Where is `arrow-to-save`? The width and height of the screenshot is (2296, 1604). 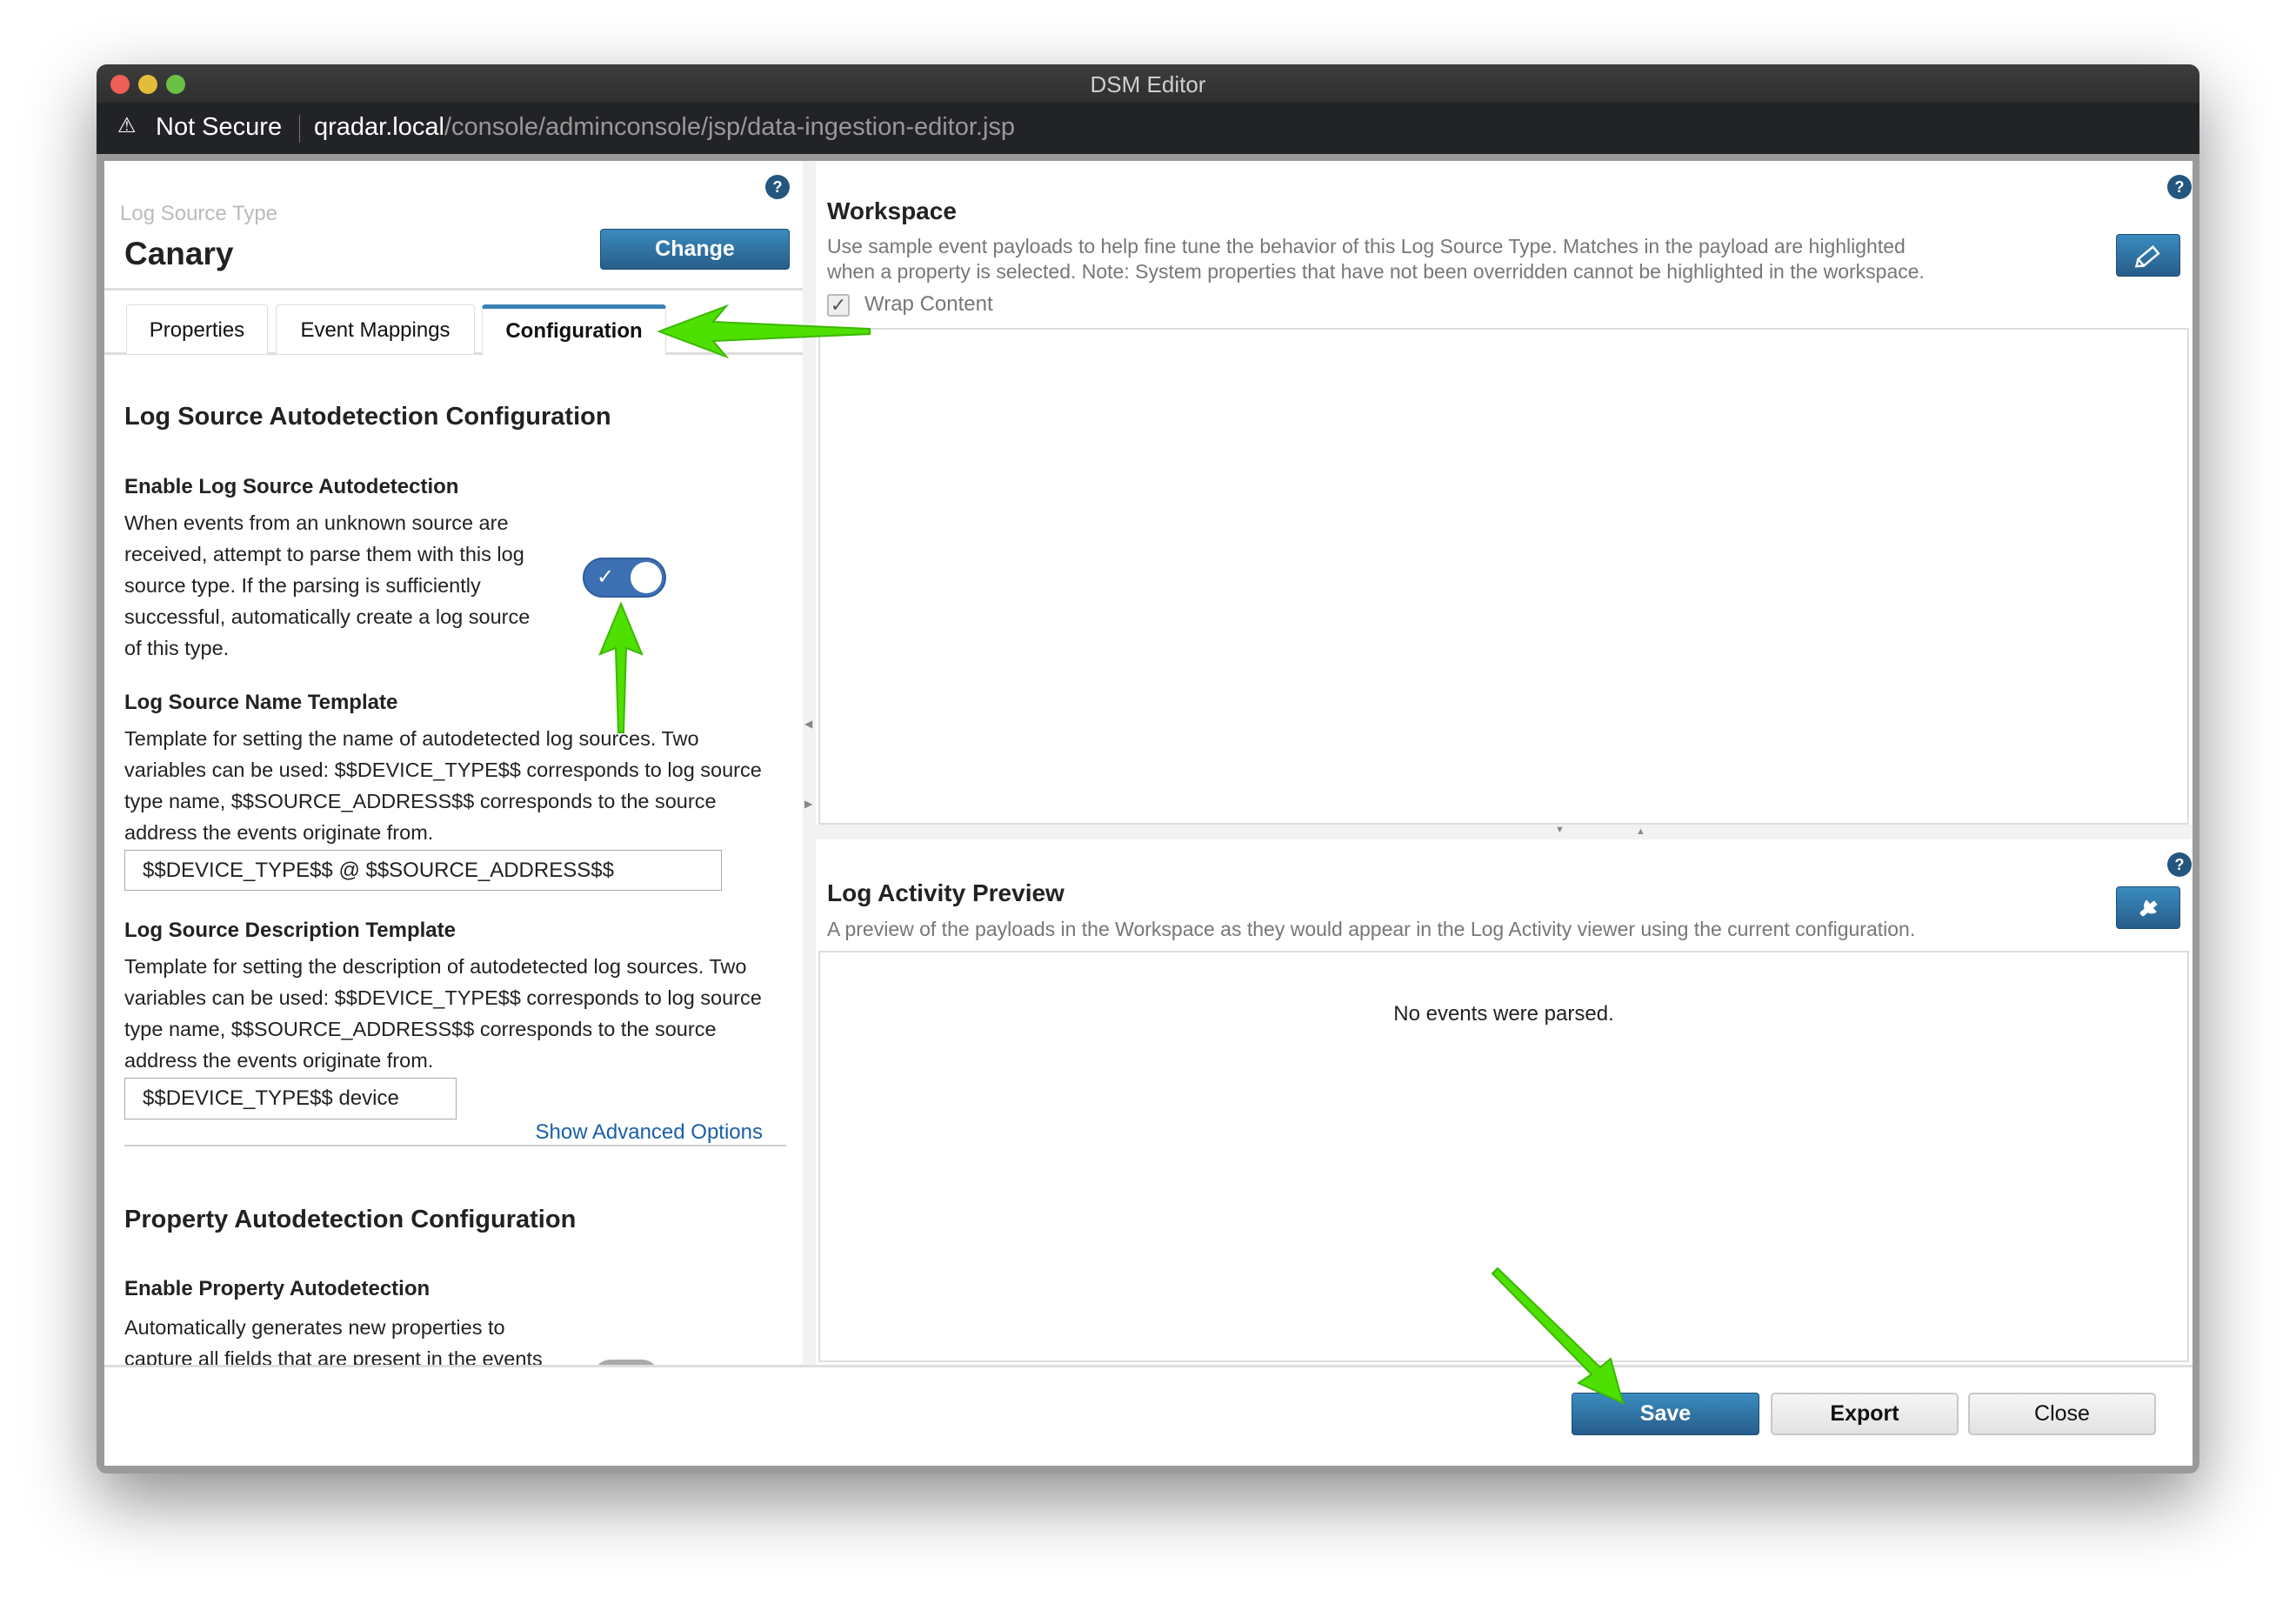 arrow-to-save is located at coordinates (1558, 1335).